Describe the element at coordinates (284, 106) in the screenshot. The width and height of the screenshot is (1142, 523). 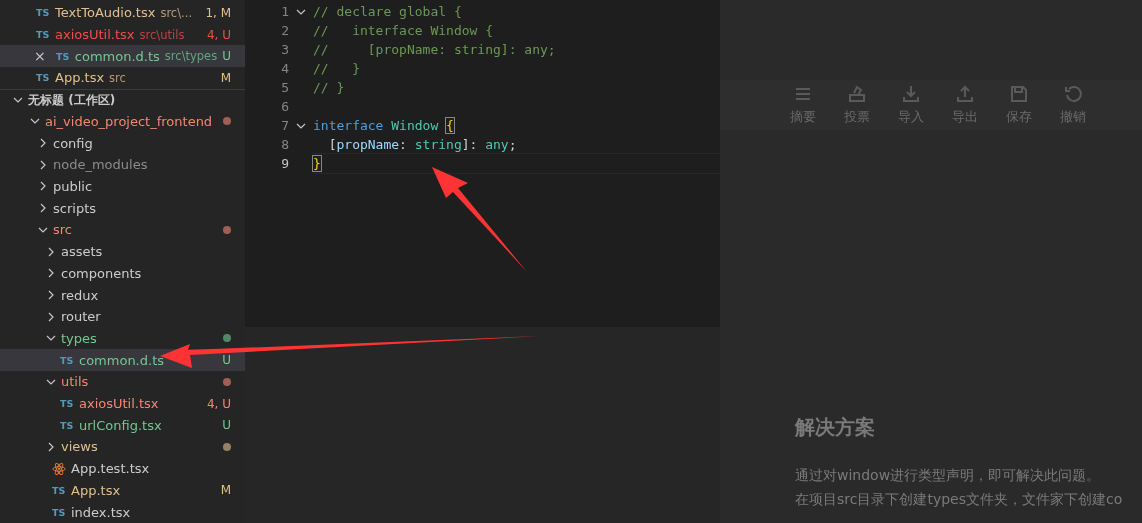
I see `line-number: 6` at that location.